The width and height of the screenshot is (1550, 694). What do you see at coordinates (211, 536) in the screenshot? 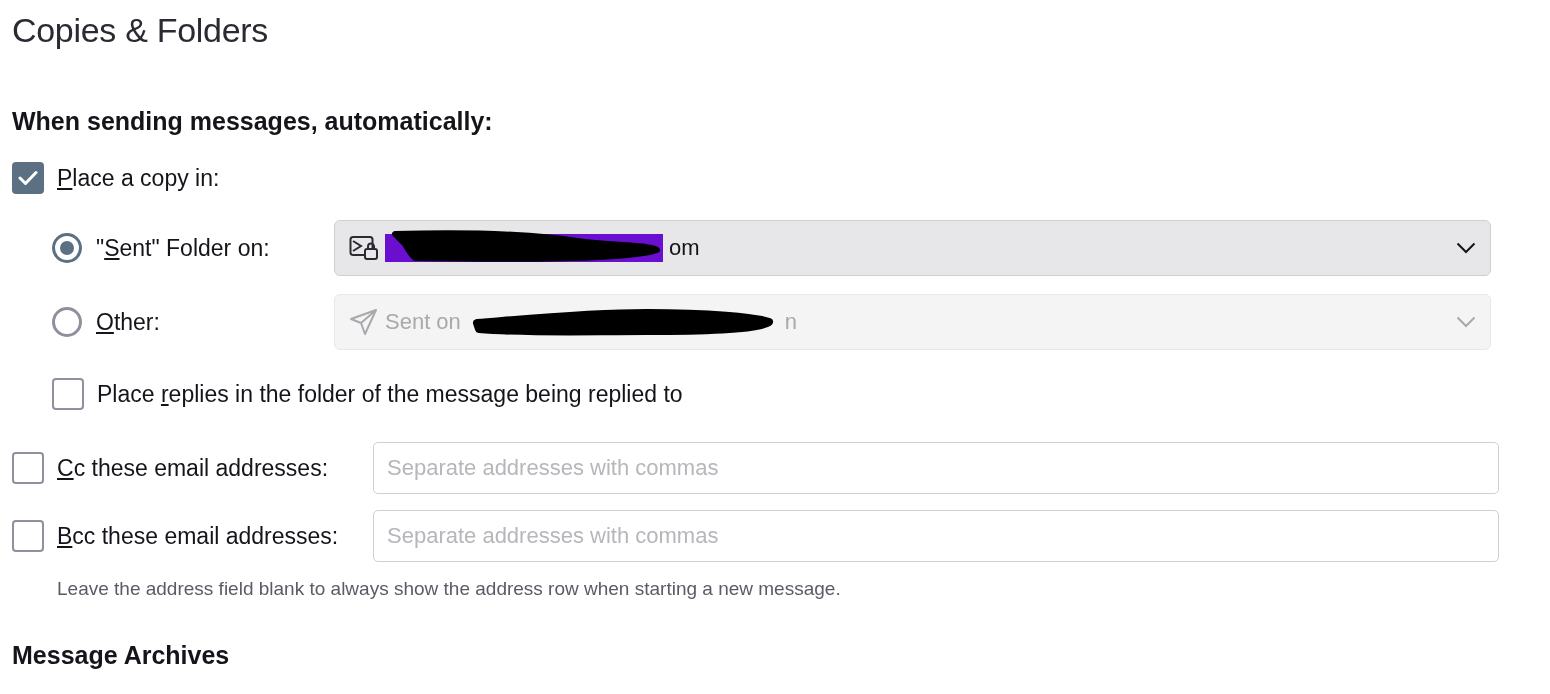
I see `checkbox-label: Bcc these email addresses:` at bounding box center [211, 536].